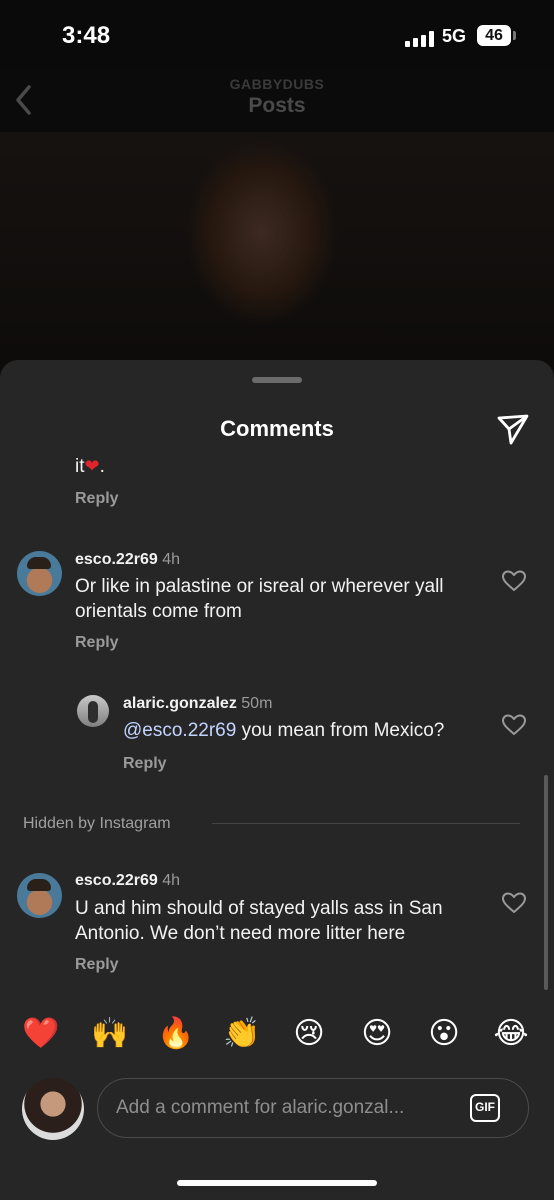  I want to click on home-indicator, so click(277, 1183).